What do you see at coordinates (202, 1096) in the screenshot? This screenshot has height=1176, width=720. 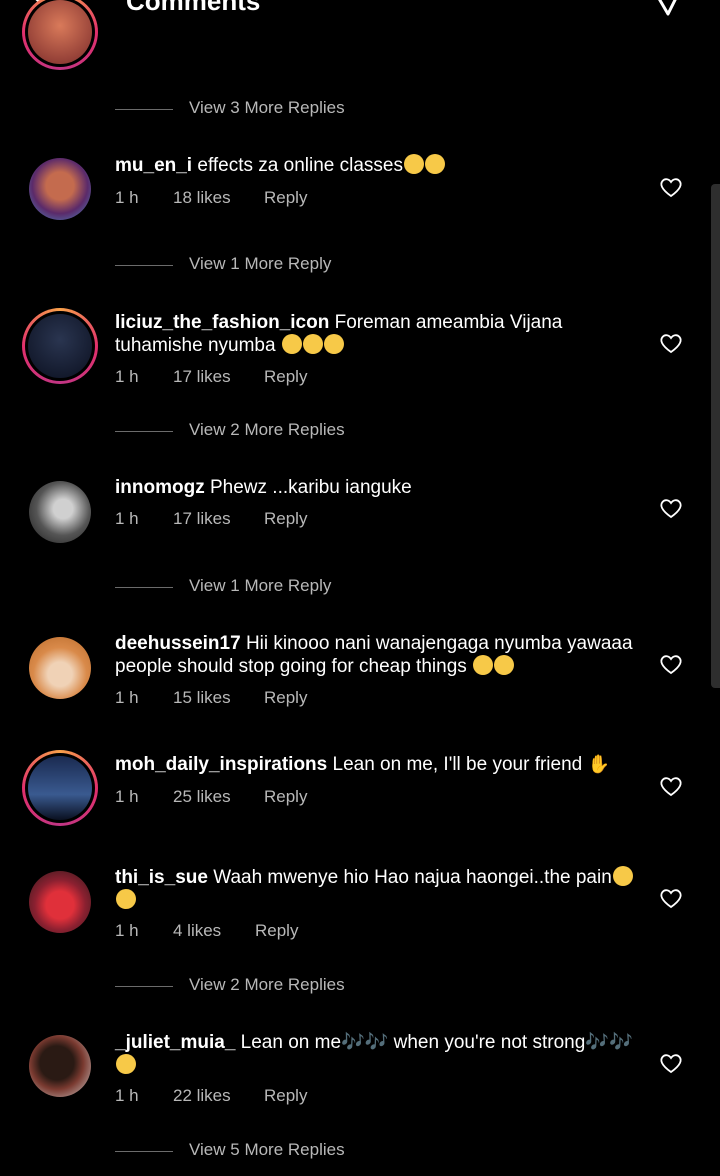 I see `likes-count: 22 likes` at bounding box center [202, 1096].